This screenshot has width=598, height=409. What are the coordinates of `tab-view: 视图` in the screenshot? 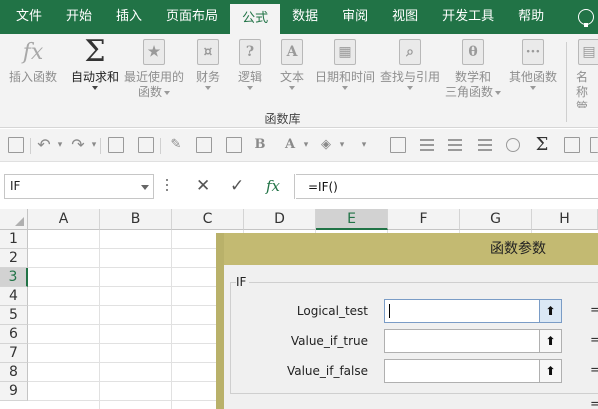 It's located at (405, 17).